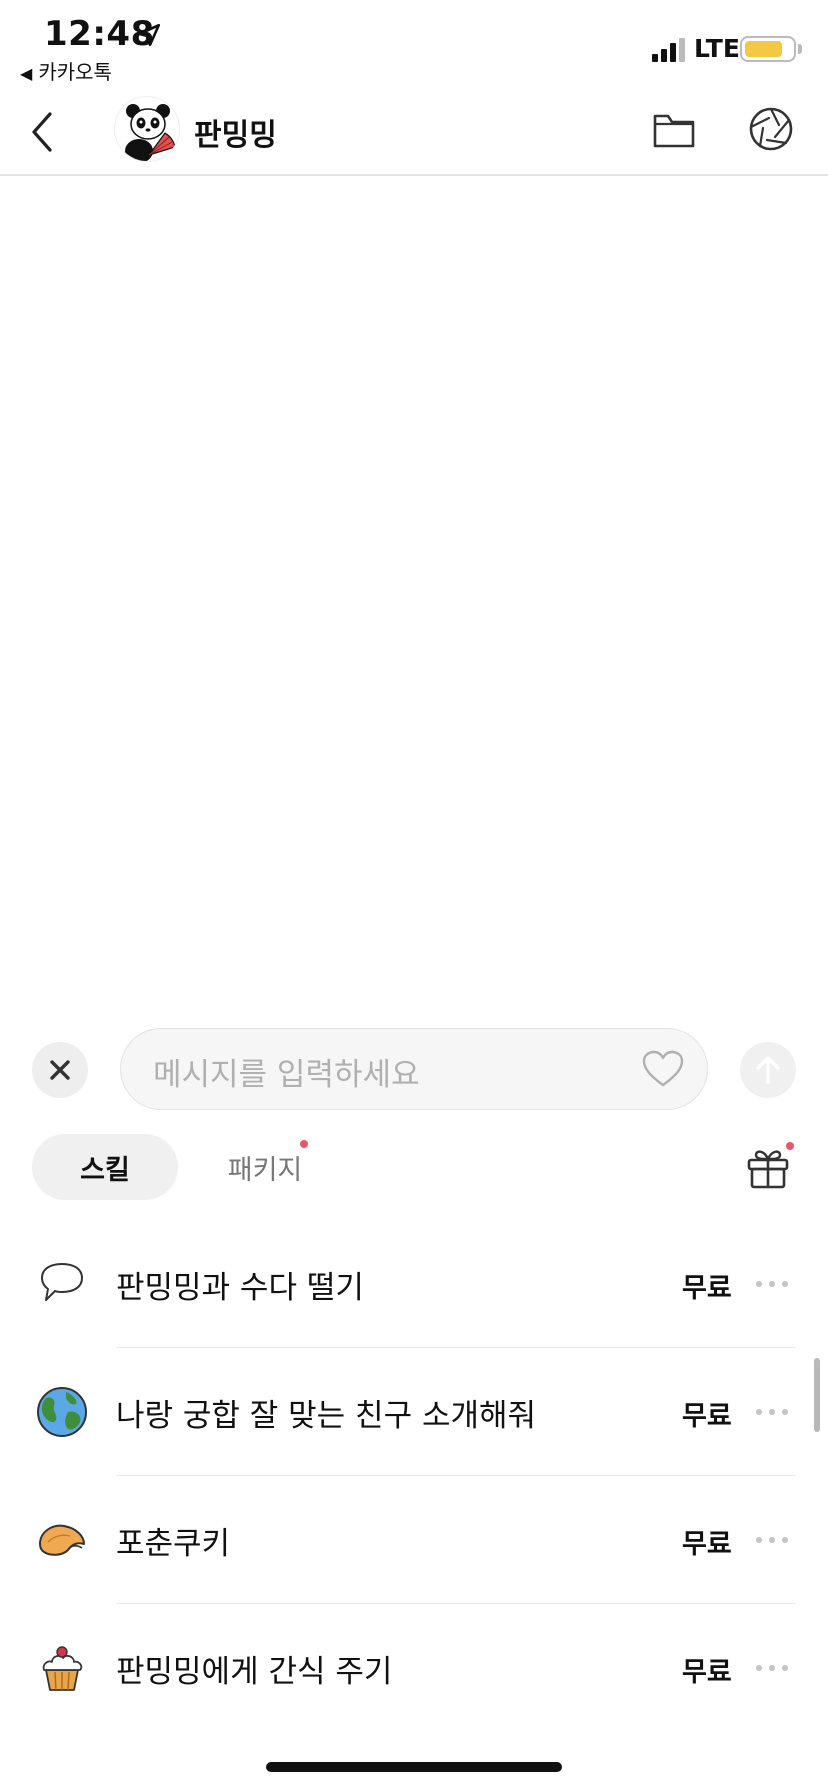 The height and width of the screenshot is (1792, 828). I want to click on back-triangle-icon: ◀, so click(26, 73).